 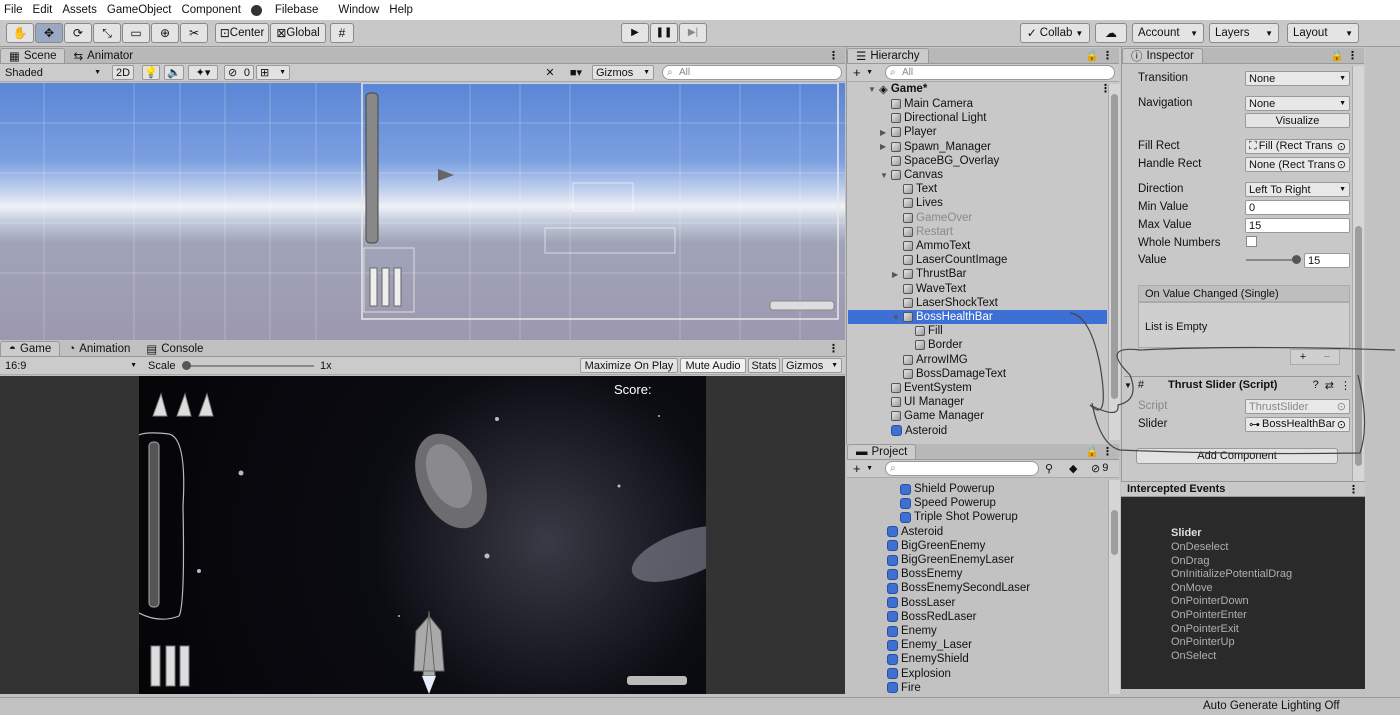 What do you see at coordinates (926, 104) in the screenshot?
I see `hierarchy-item: Main Camera` at bounding box center [926, 104].